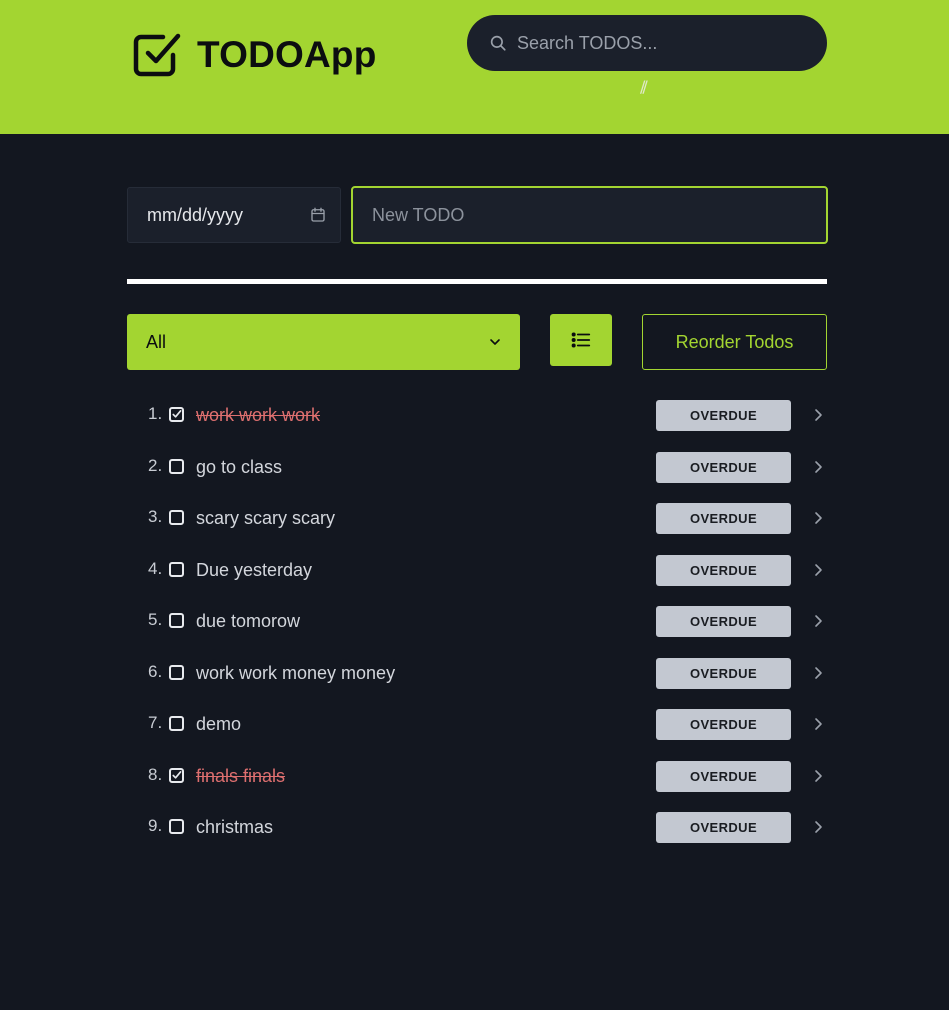 This screenshot has height=1010, width=949. Describe the element at coordinates (155, 516) in the screenshot. I see `todo-number: 3.` at that location.